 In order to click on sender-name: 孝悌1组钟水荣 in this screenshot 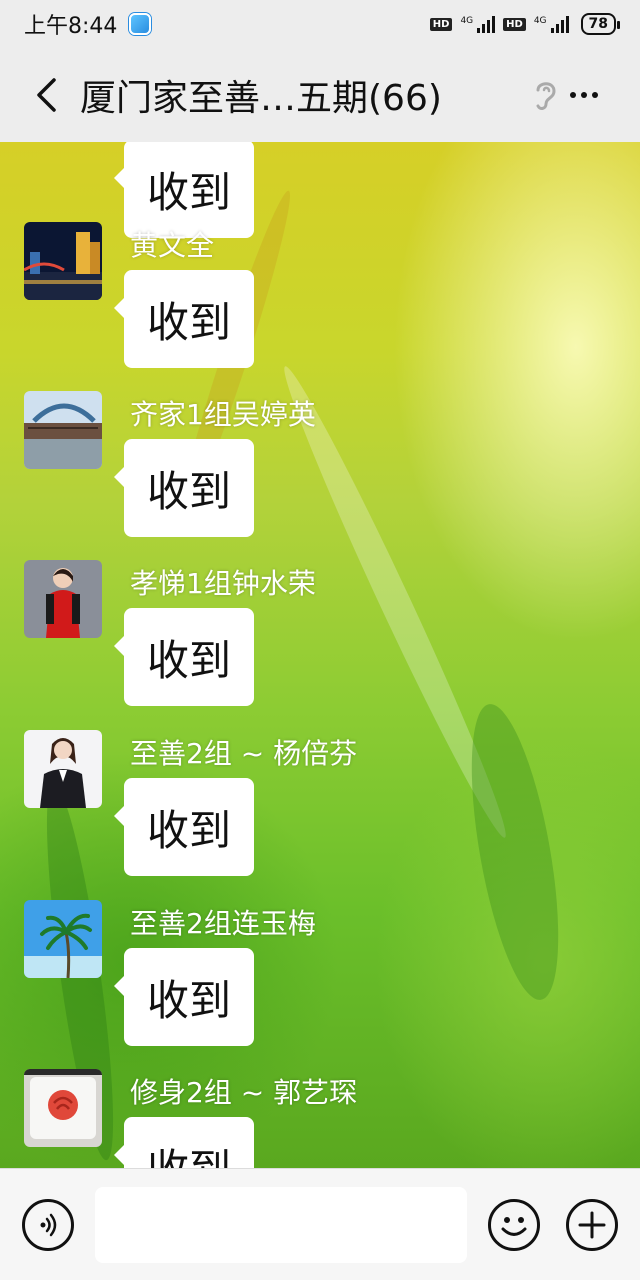, I will do `click(223, 583)`.